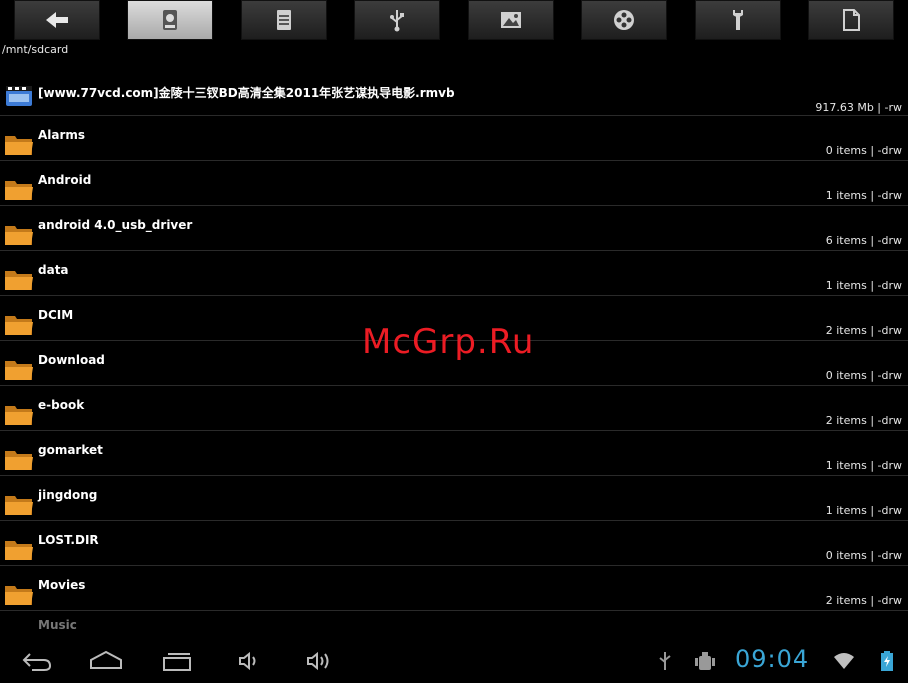 This screenshot has height=683, width=908. I want to click on new-file-tab-button, so click(850, 20).